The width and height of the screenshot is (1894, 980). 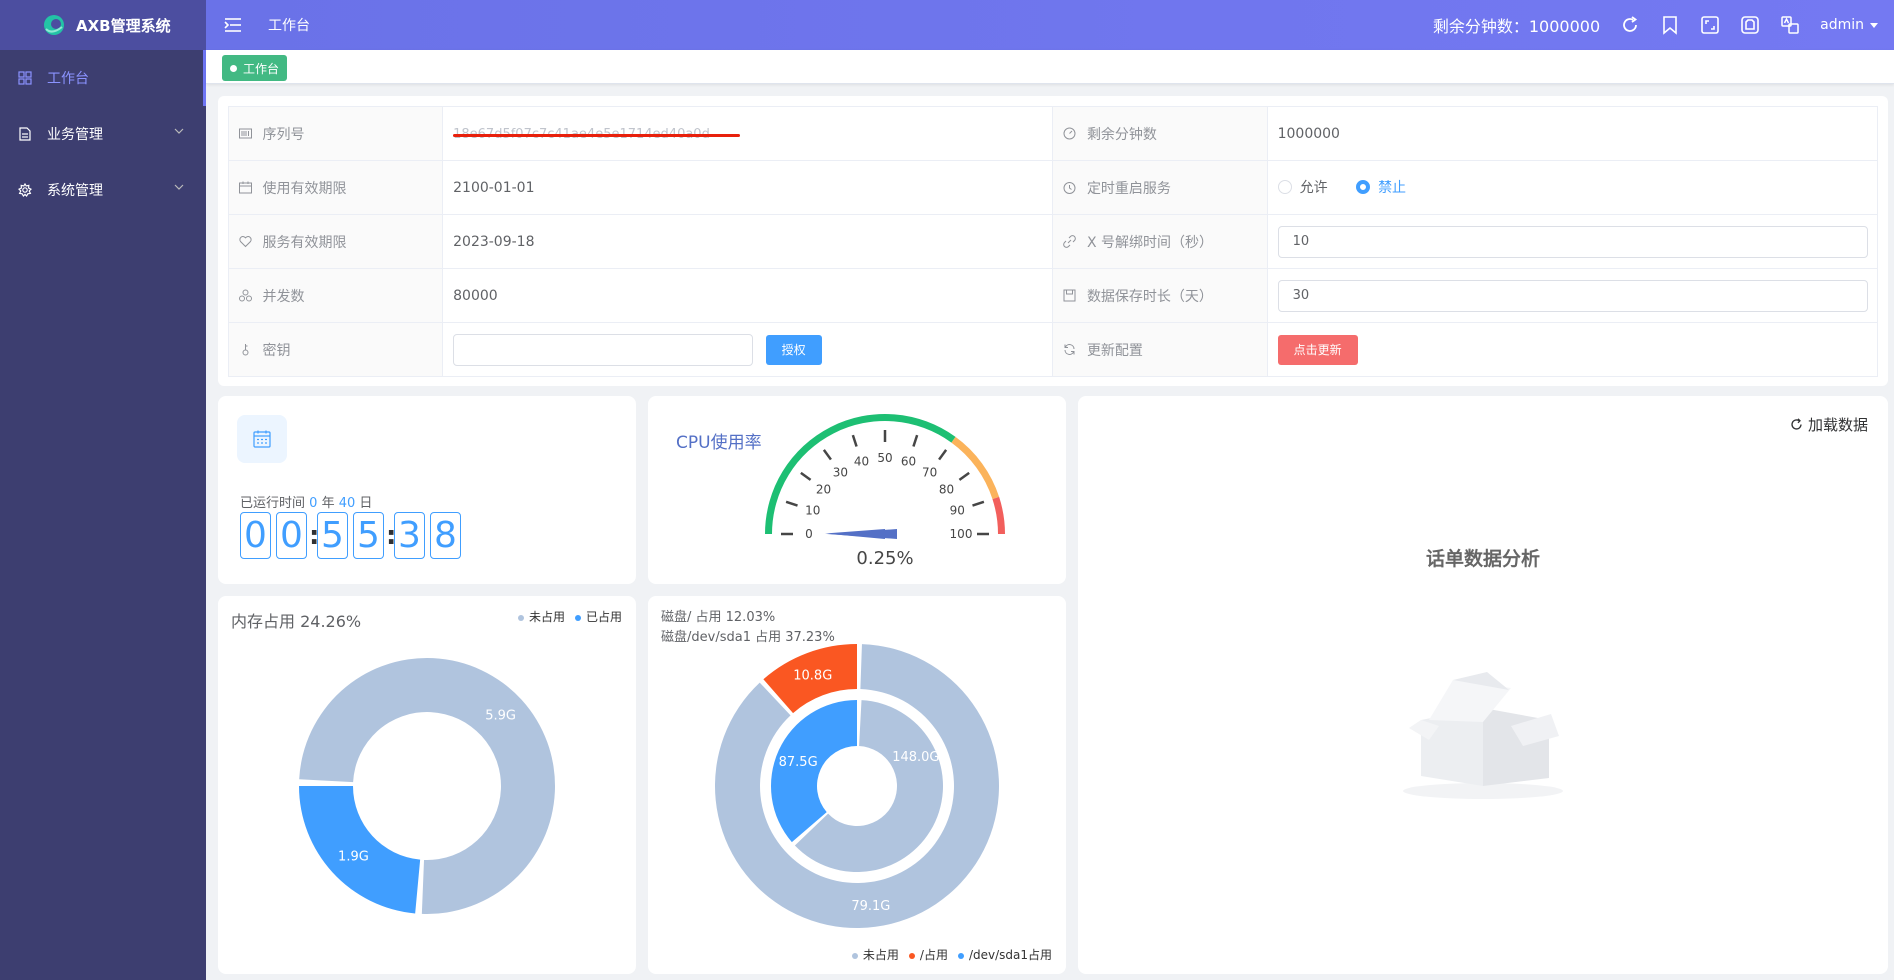 I want to click on legend-label: /占用, so click(x=933, y=955).